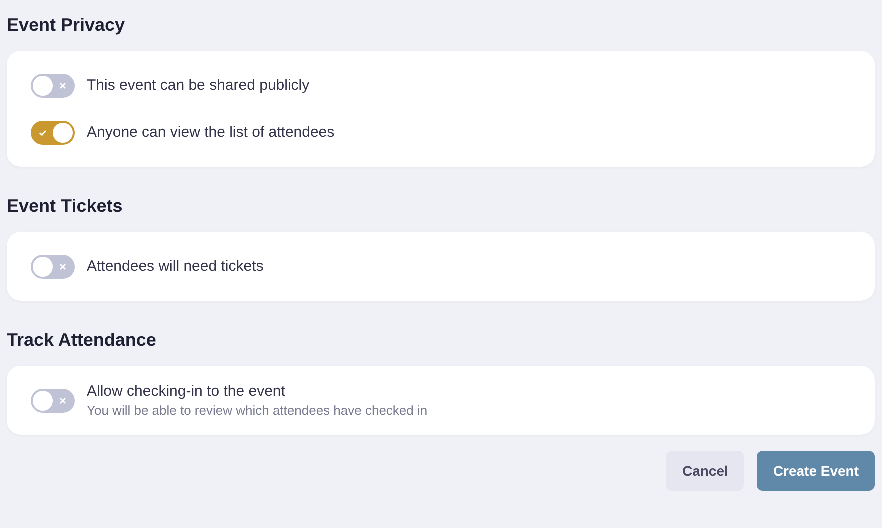  Describe the element at coordinates (175, 266) in the screenshot. I see `option-label: Attendees will need tickets` at that location.